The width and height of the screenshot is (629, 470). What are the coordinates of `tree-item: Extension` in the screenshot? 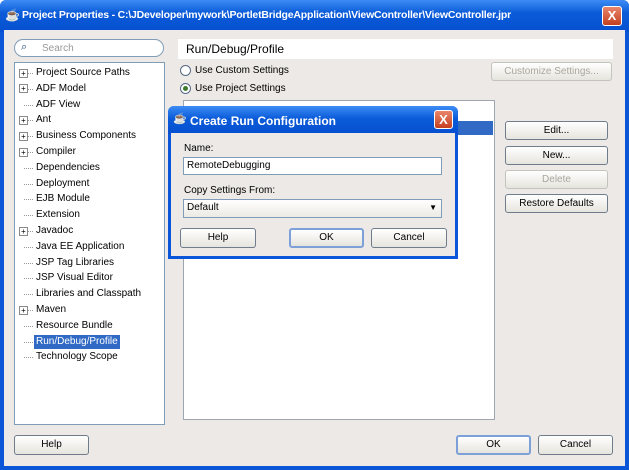 It's located at (58, 215).